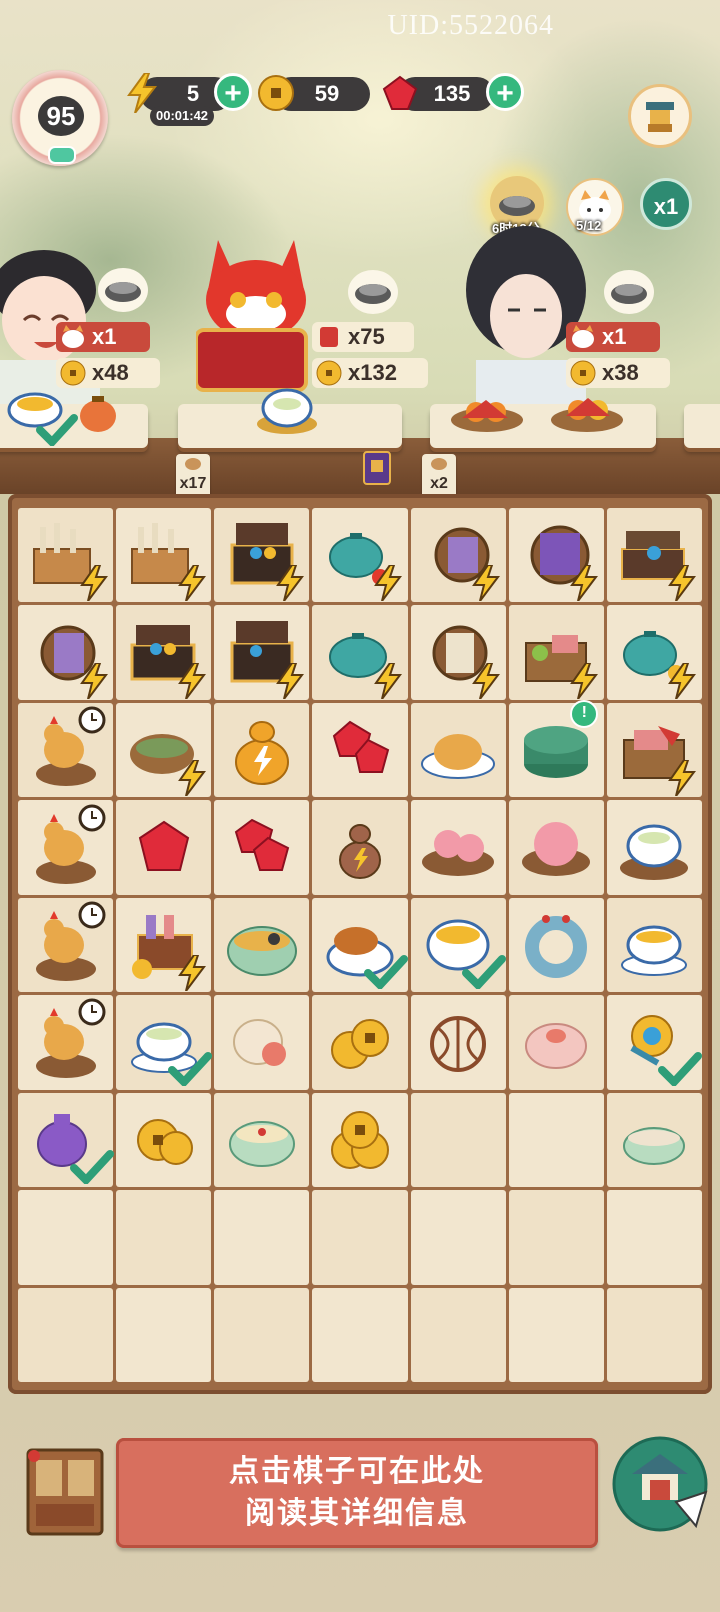 Image resolution: width=720 pixels, height=1612 pixels. What do you see at coordinates (557, 745) in the screenshot?
I see `jade-box-item: !` at bounding box center [557, 745].